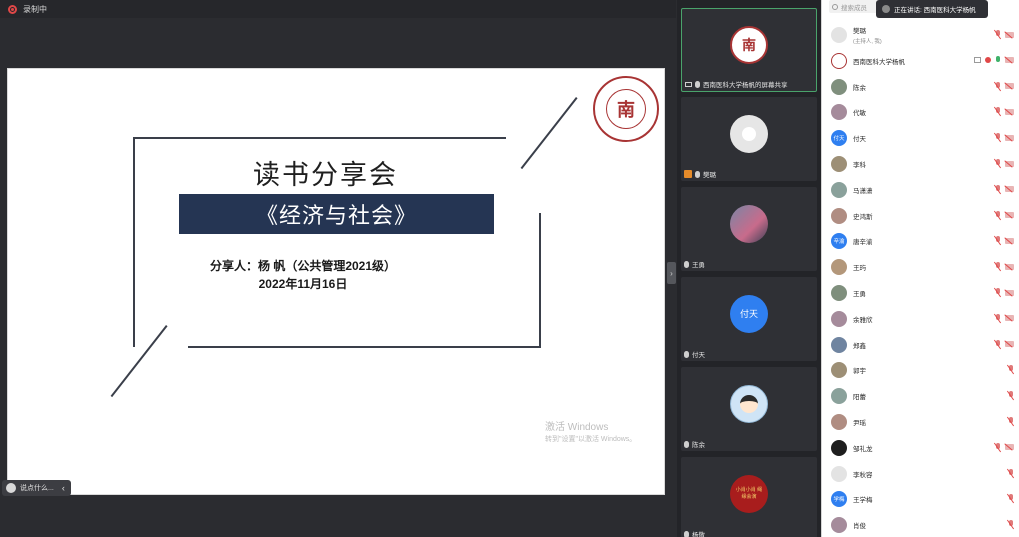  I want to click on participant-row: 王勇, so click(920, 293).